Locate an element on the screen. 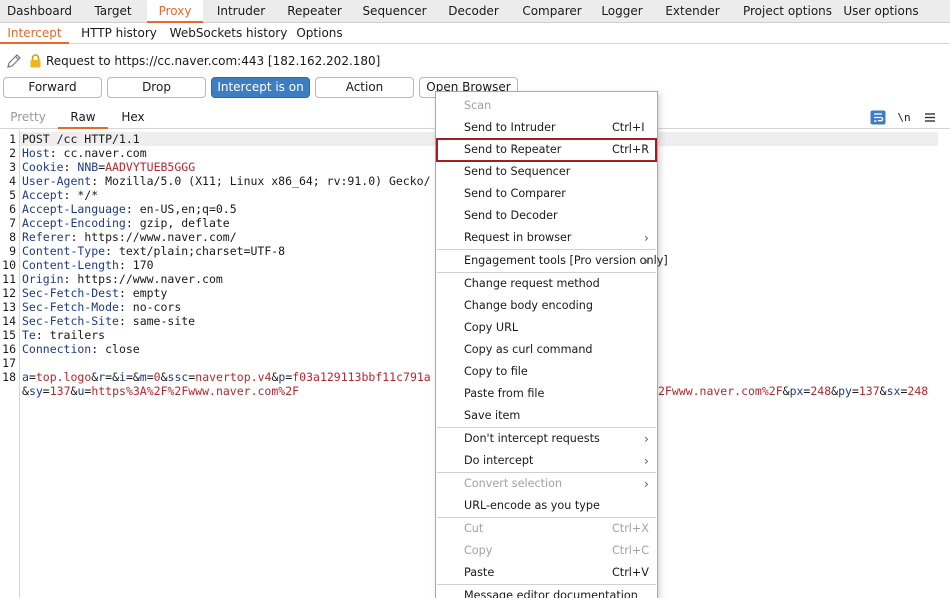 The image size is (950, 598). top-tab-target: Target is located at coordinates (113, 11).